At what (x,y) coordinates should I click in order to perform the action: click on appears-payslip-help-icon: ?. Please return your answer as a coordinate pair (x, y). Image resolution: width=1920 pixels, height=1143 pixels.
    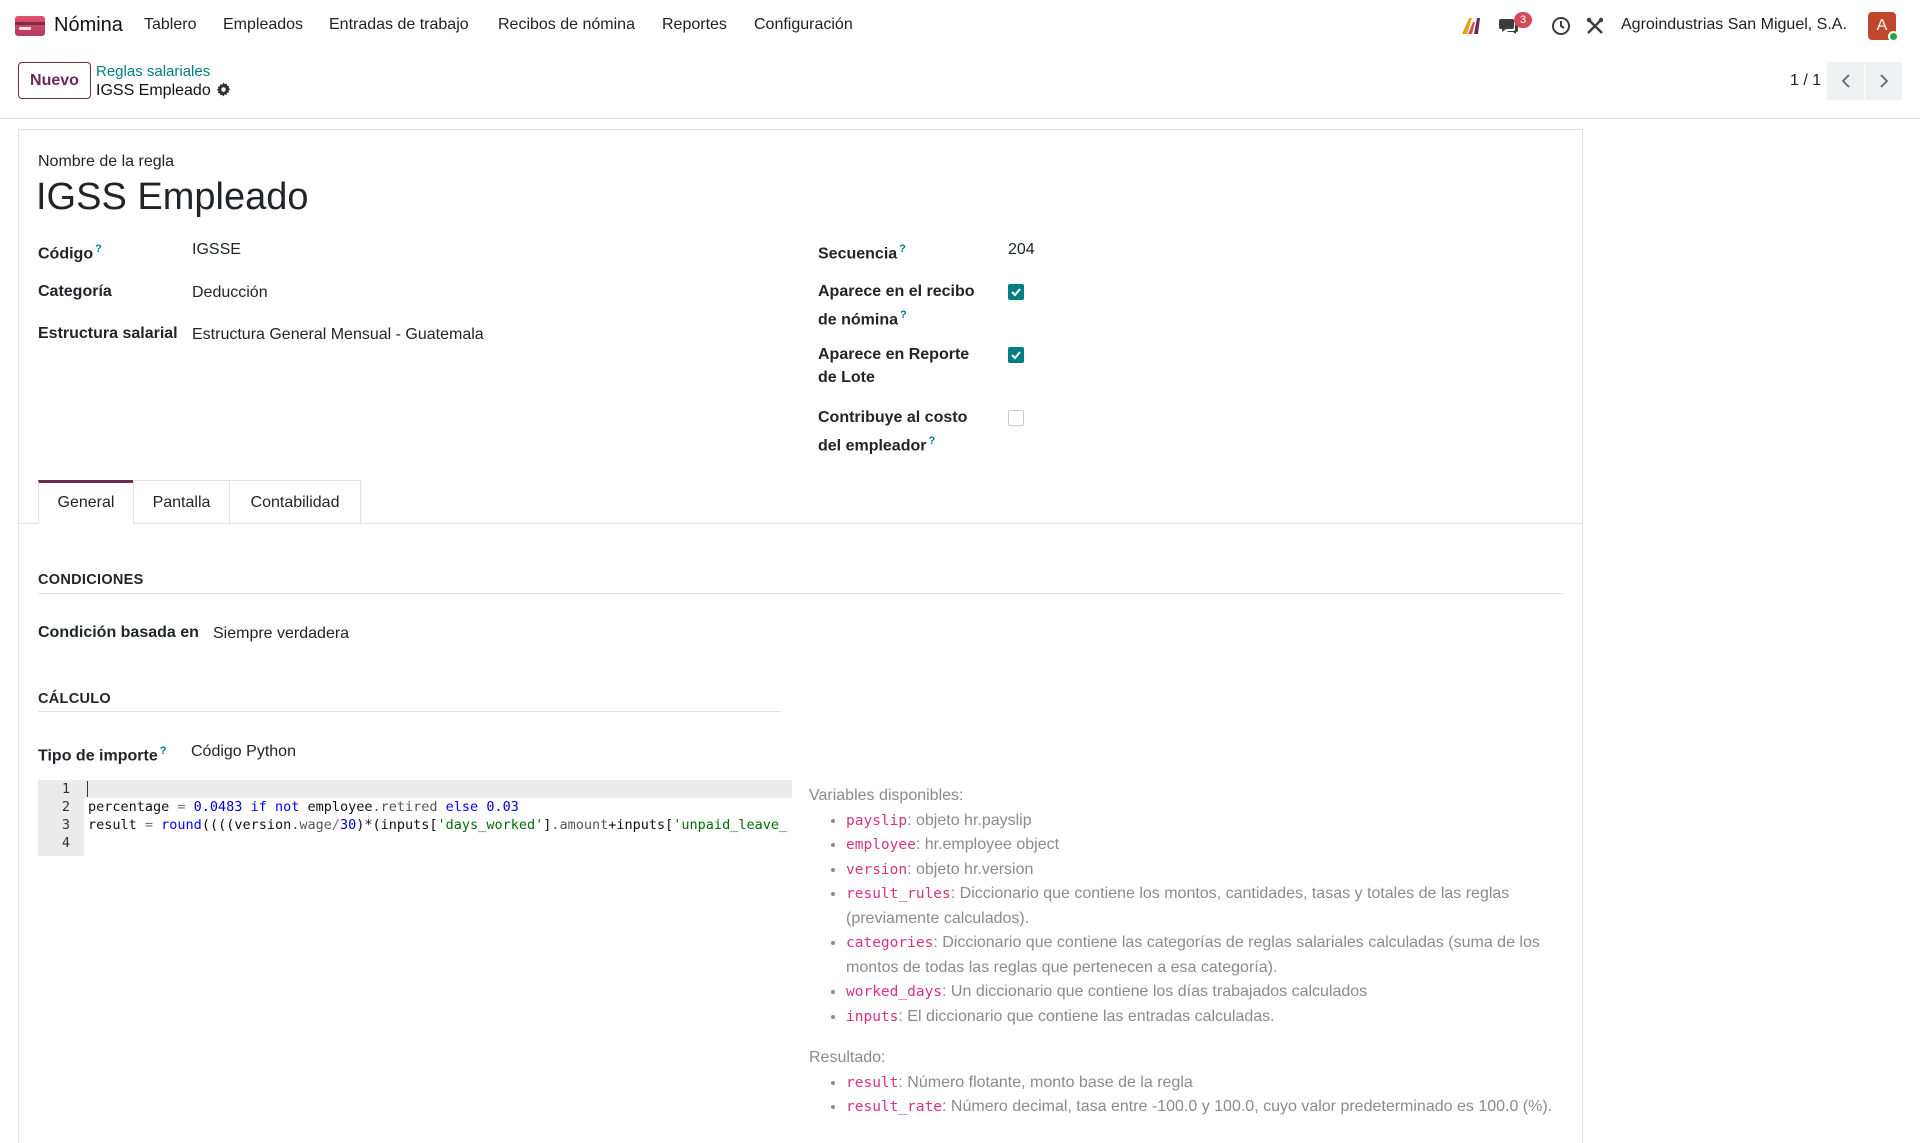
    Looking at the image, I should click on (903, 315).